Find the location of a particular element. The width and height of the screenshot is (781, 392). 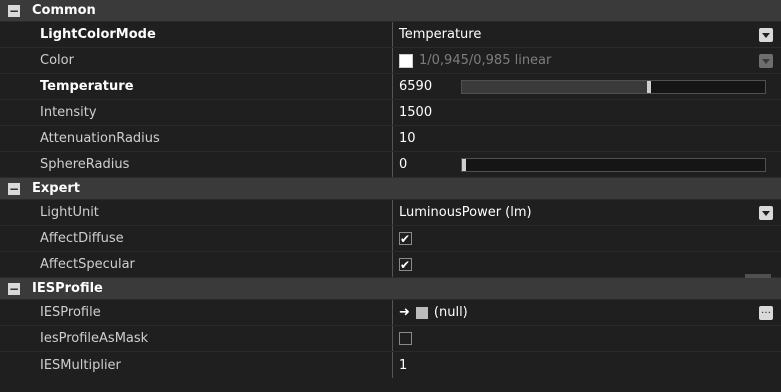

slider-fill is located at coordinates (554, 86).